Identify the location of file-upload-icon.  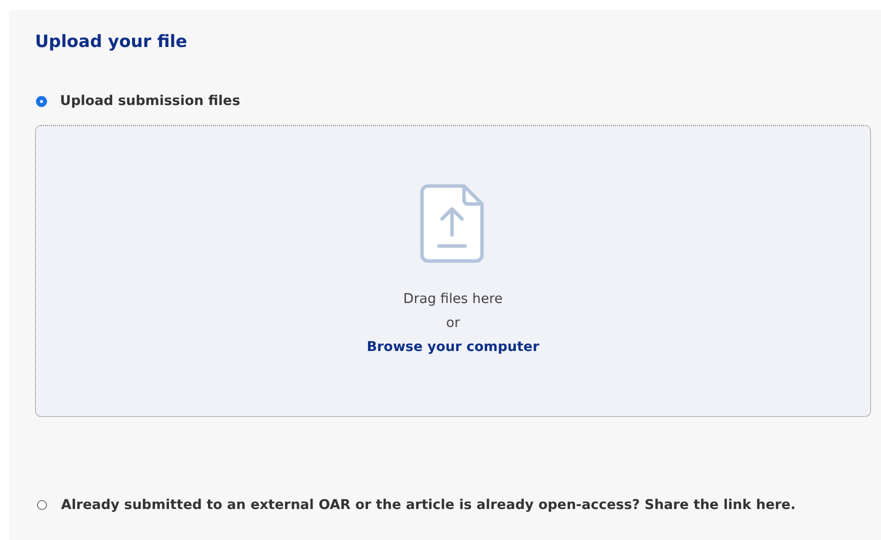
(453, 224).